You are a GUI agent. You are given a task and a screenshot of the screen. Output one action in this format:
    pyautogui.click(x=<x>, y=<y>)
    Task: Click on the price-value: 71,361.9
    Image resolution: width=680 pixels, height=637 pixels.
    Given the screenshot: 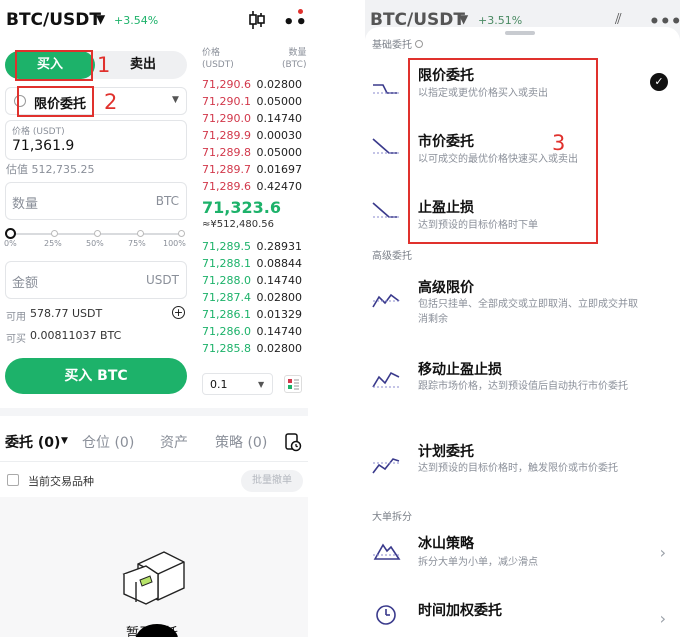 What is the action you would take?
    pyautogui.click(x=43, y=146)
    